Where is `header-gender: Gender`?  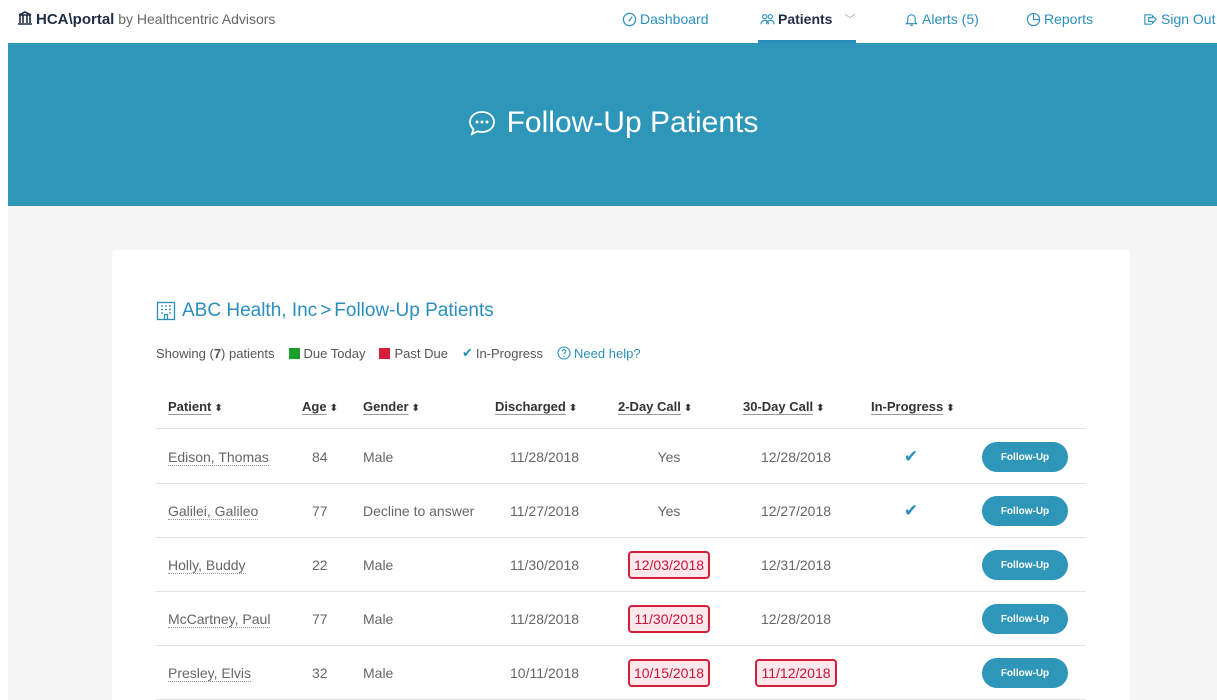 header-gender: Gender is located at coordinates (386, 406).